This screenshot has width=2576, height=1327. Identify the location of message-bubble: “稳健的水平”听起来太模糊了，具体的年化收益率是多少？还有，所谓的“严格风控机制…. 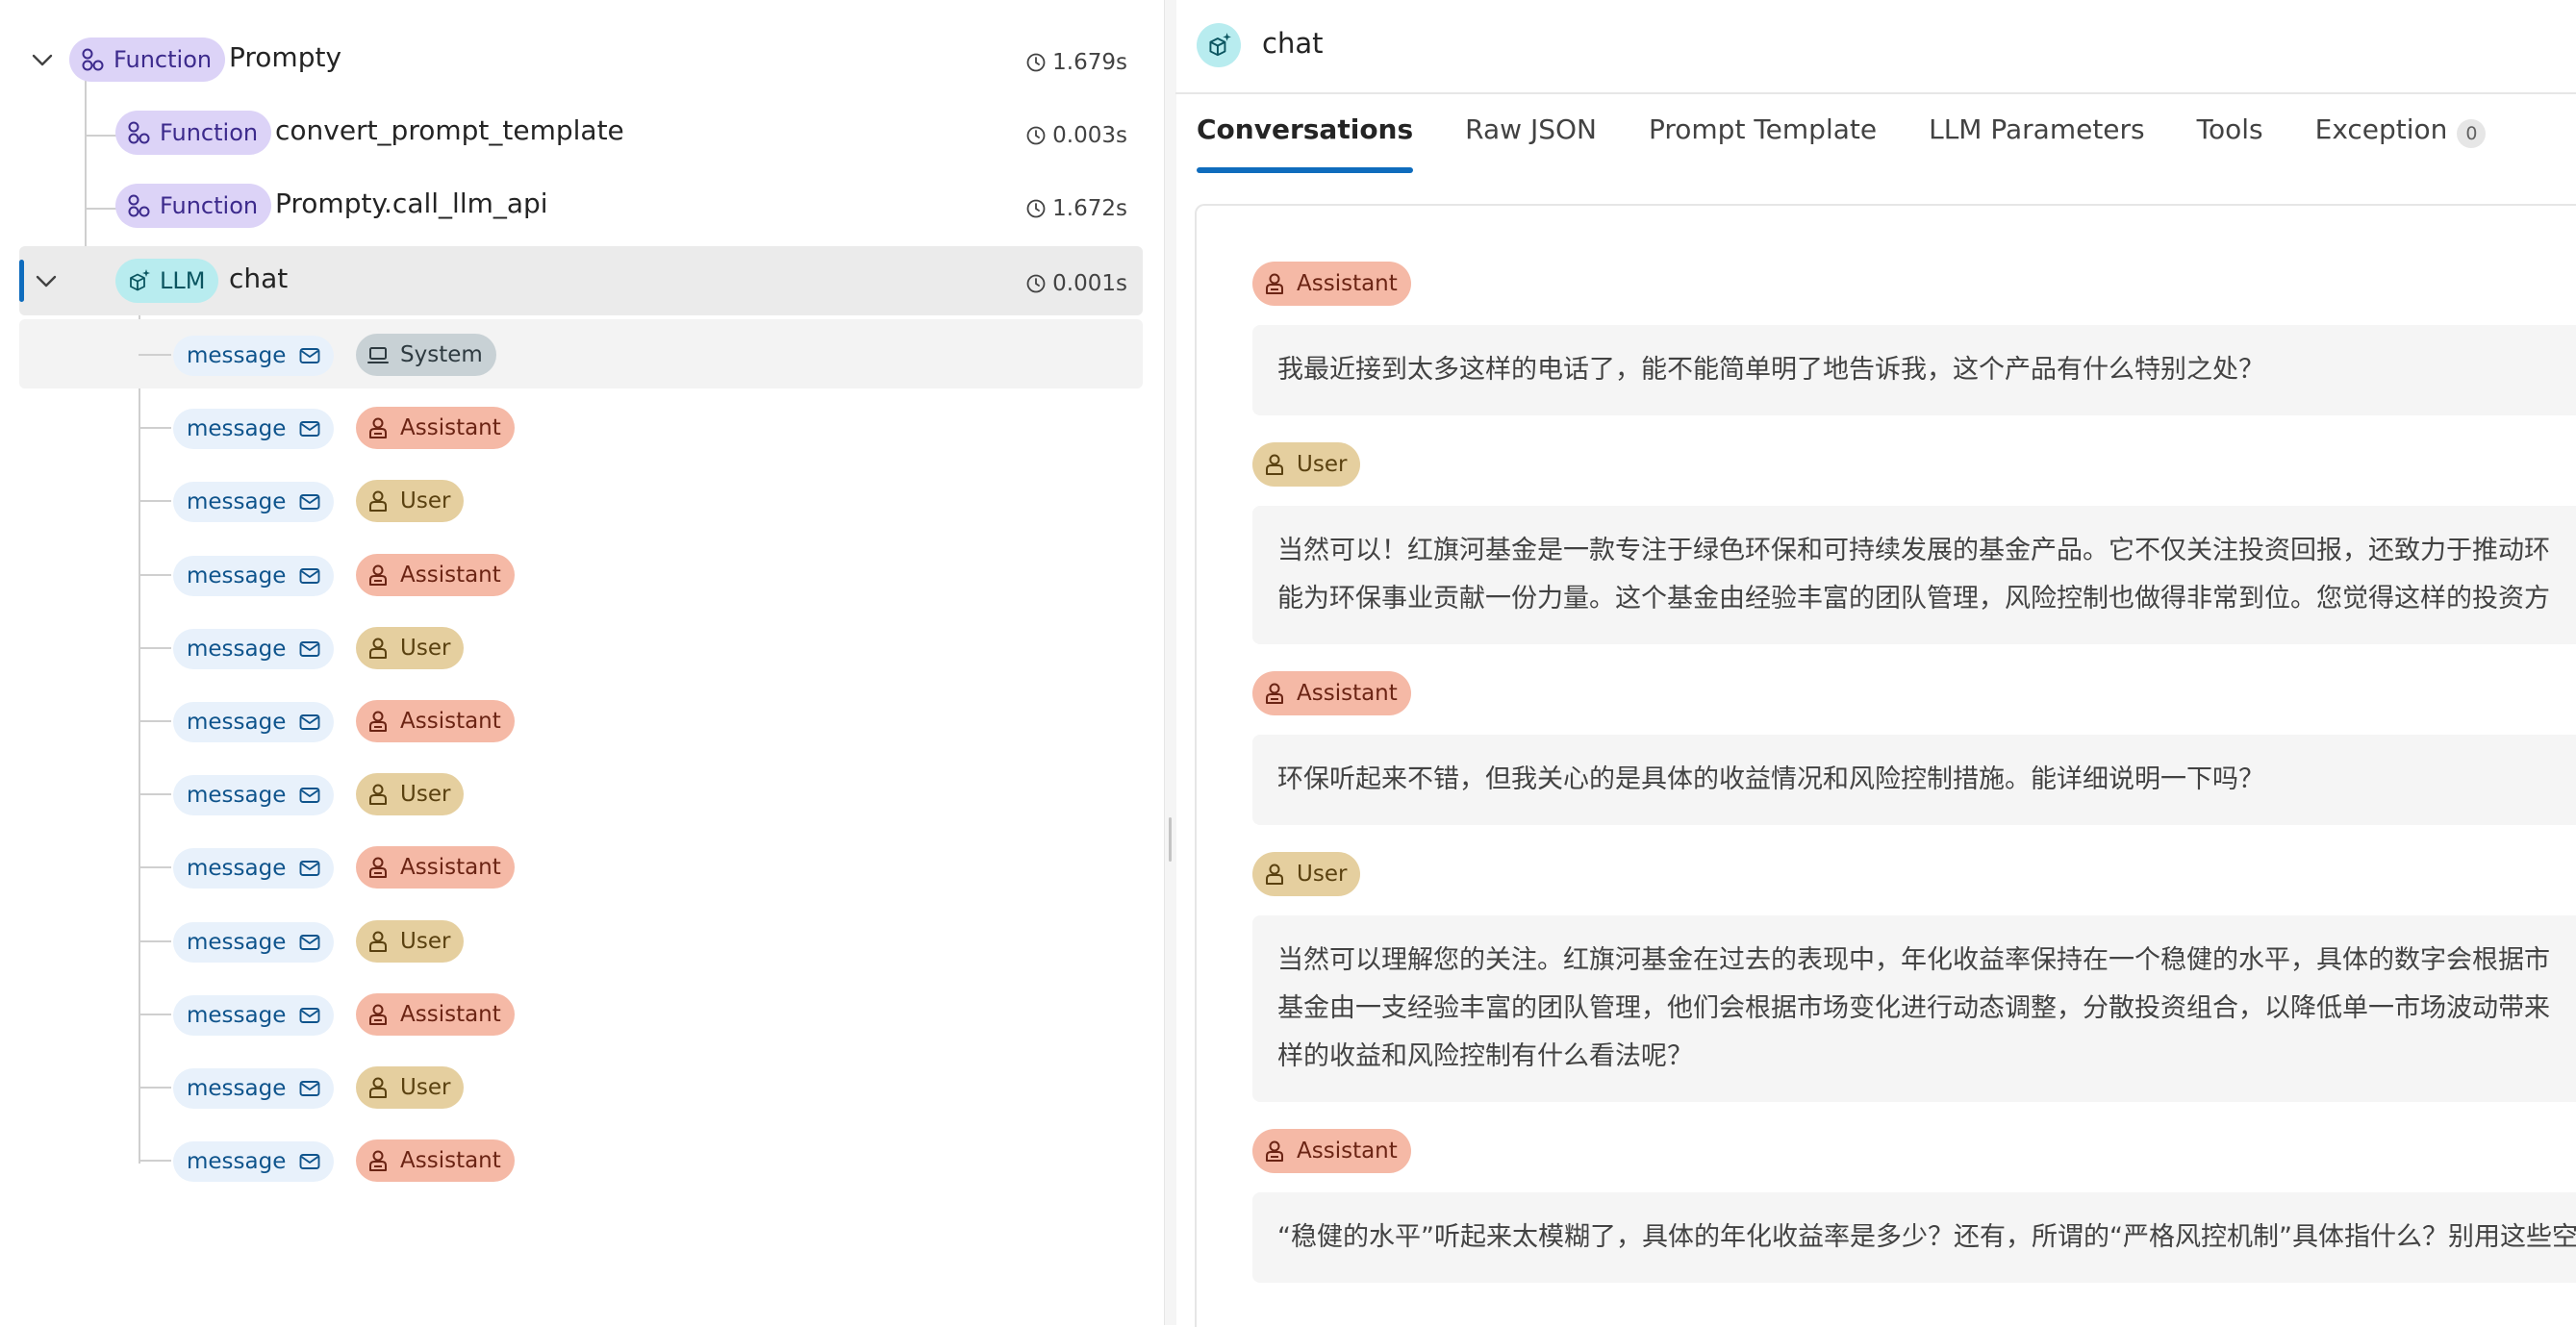
(1914, 1237).